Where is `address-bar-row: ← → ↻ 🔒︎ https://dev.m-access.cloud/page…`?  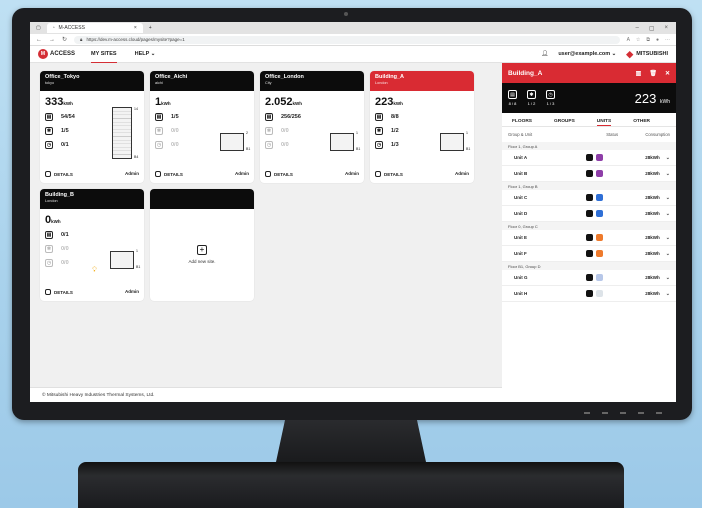
address-bar-row: ← → ↻ 🔒︎ https://dev.m-access.cloud/page… is located at coordinates (353, 40).